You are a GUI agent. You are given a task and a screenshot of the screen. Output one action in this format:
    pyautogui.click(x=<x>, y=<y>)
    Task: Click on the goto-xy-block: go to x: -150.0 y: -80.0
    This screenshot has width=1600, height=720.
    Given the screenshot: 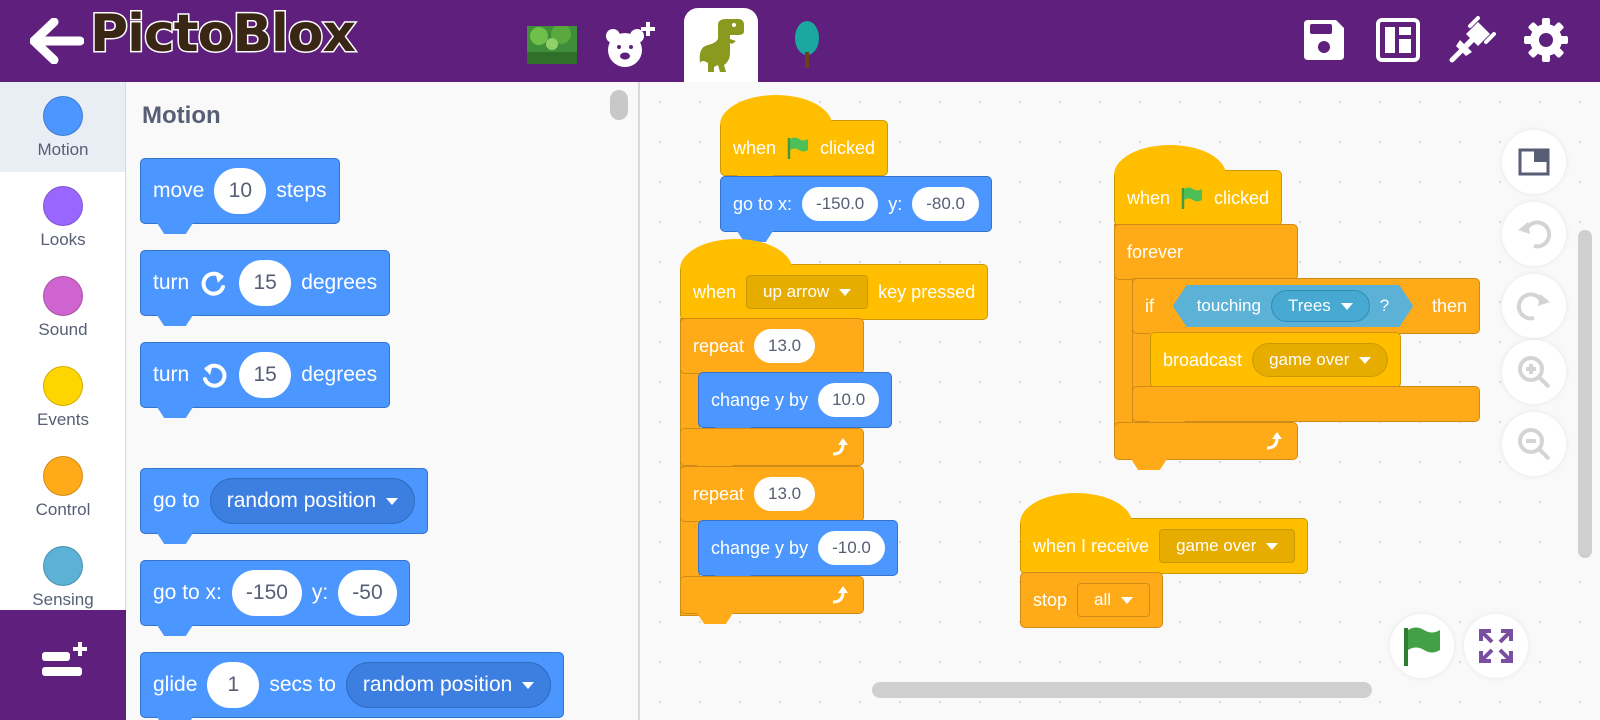 What is the action you would take?
    pyautogui.click(x=856, y=204)
    